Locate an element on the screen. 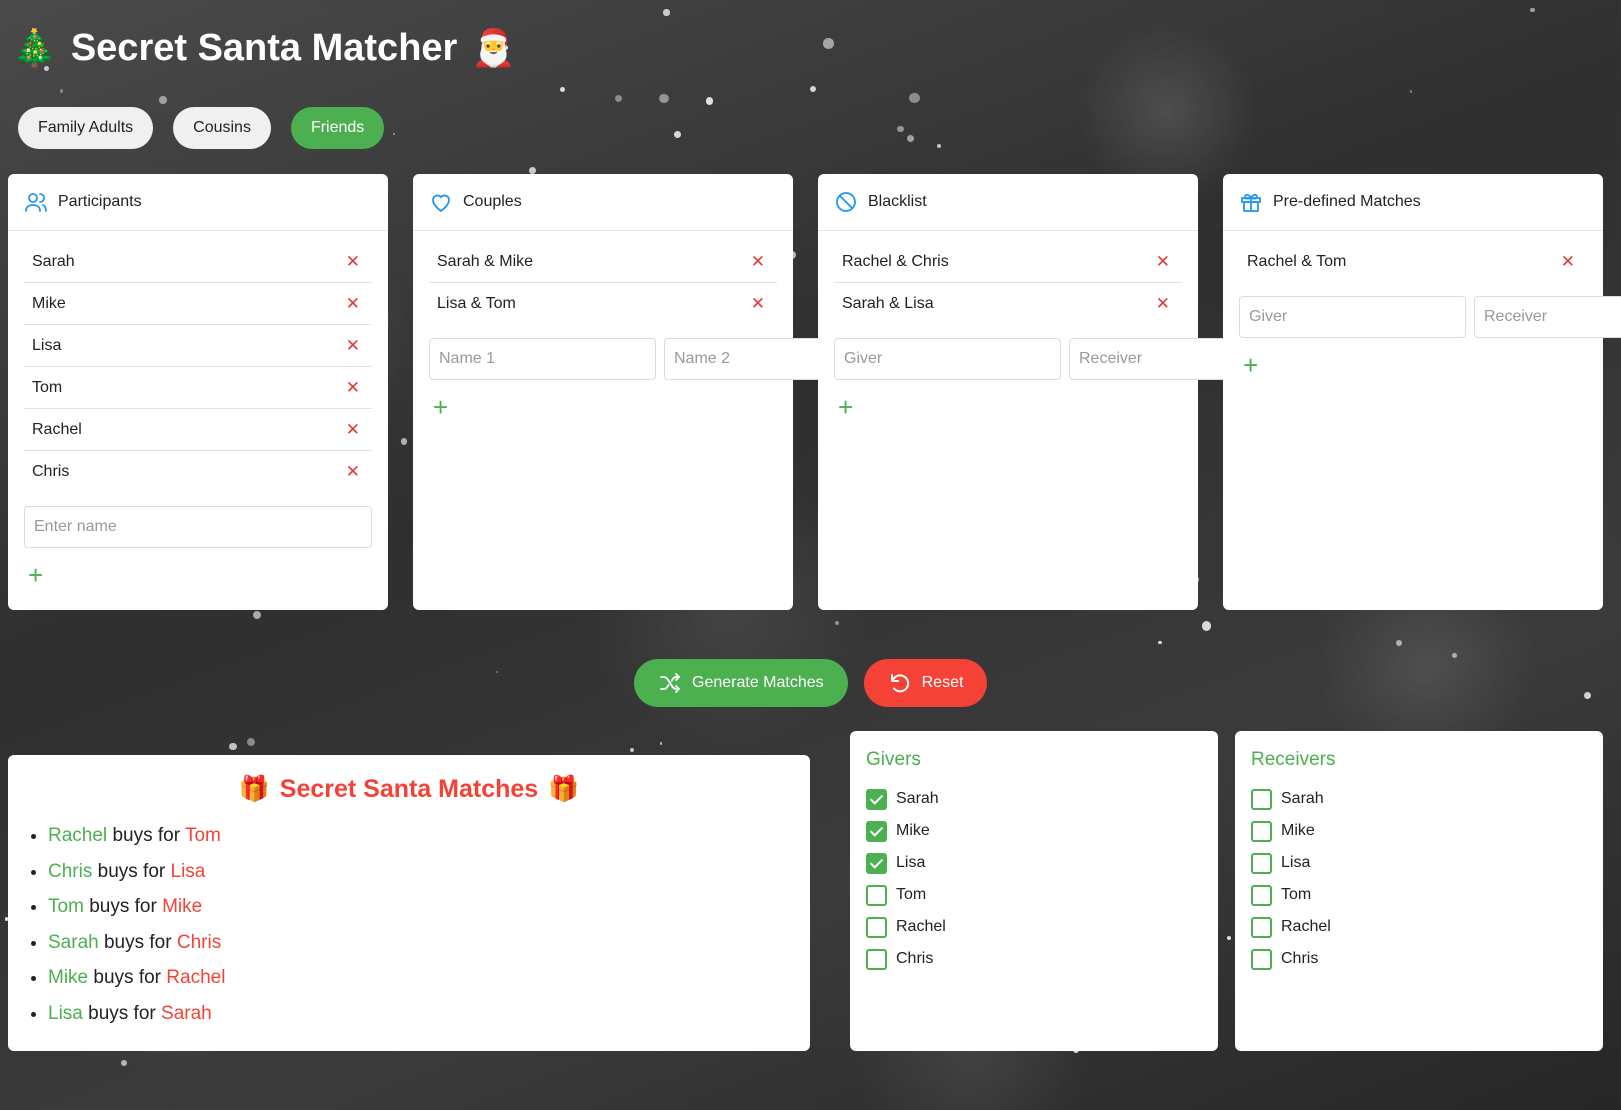 The height and width of the screenshot is (1110, 1621). receiver-name: Rachel is located at coordinates (196, 977).